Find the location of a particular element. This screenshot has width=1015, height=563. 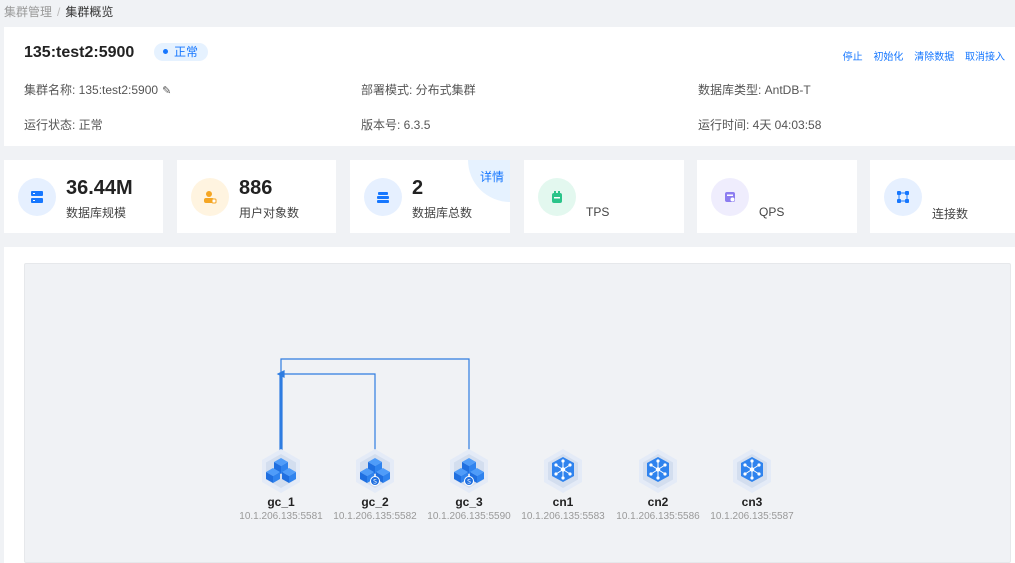

node-address: 10.1.206.135:5582 is located at coordinates (375, 516).